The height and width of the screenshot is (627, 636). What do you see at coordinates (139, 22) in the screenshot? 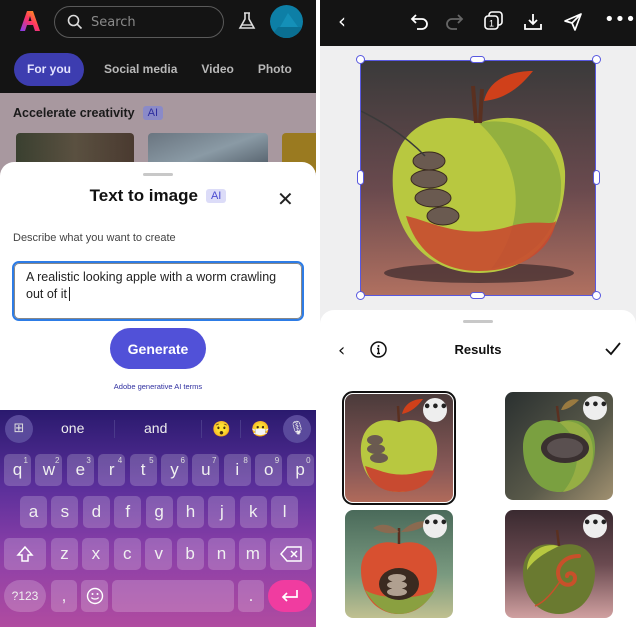
I see `search-input: Search` at bounding box center [139, 22].